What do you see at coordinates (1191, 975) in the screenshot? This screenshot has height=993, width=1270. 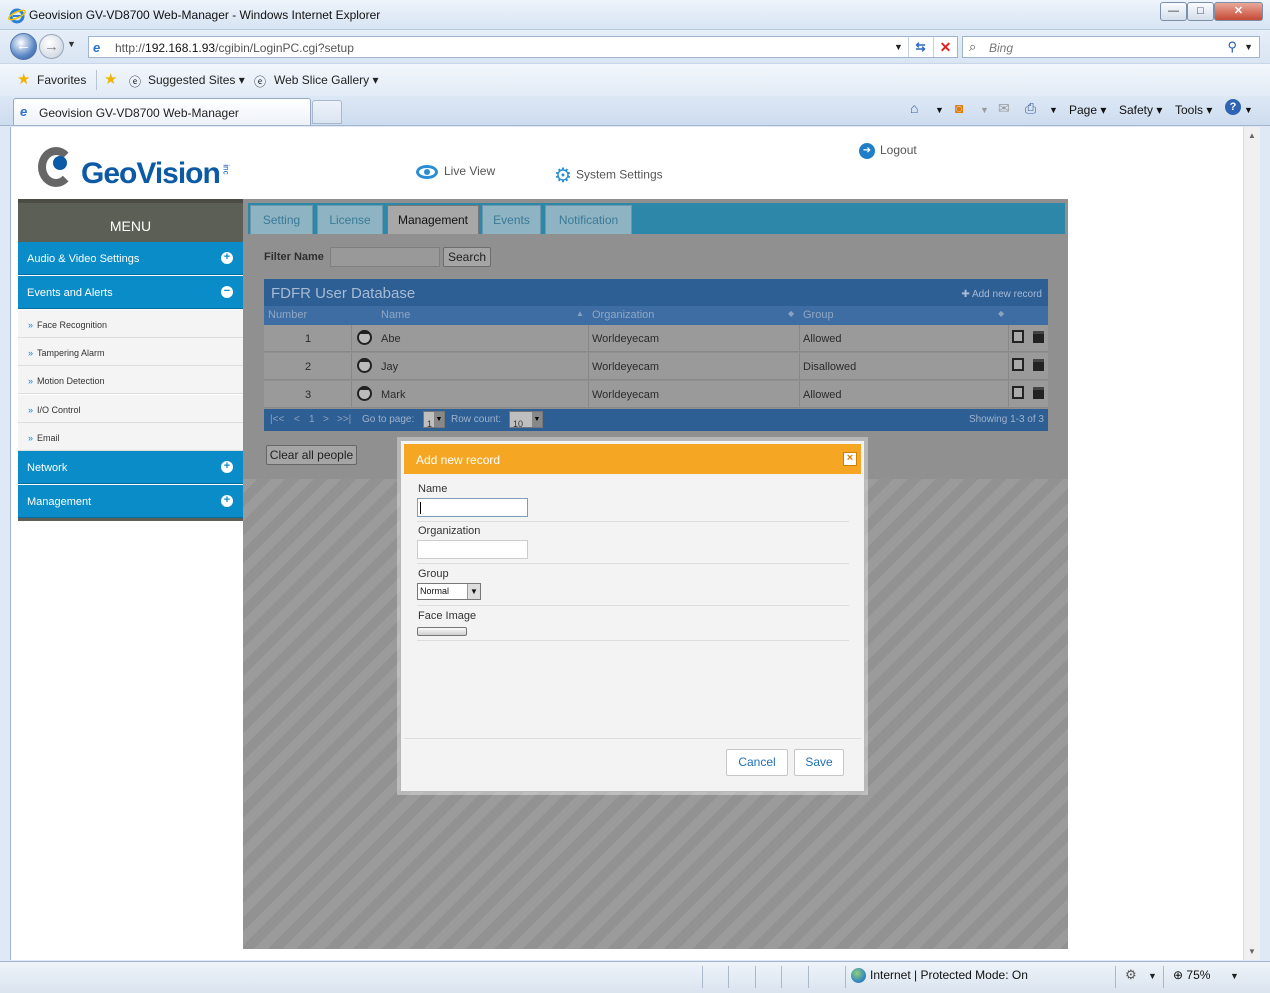 I see `zoom-level: ⊕ 75%` at bounding box center [1191, 975].